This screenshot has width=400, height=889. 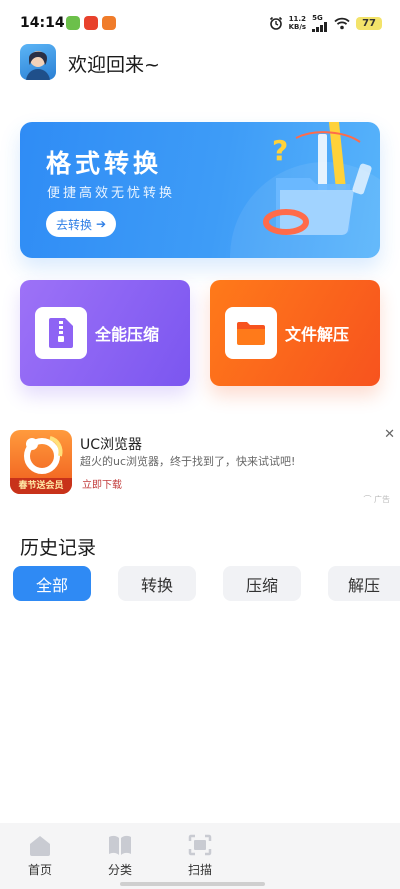 I want to click on extract-card: 文件解压, so click(x=295, y=333).